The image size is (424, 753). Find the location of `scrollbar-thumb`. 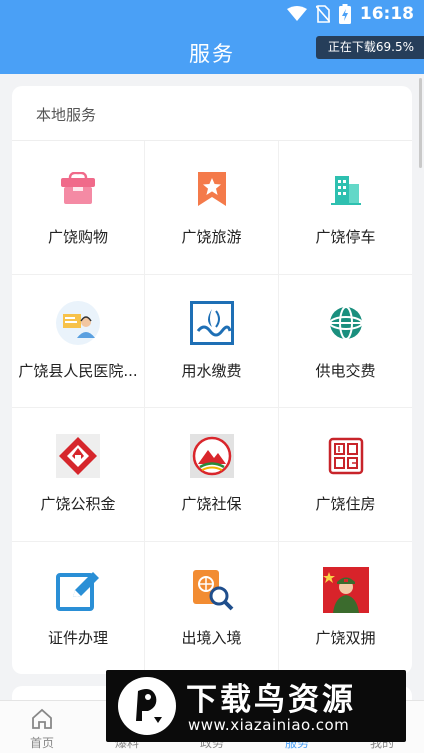

scrollbar-thumb is located at coordinates (420, 123).